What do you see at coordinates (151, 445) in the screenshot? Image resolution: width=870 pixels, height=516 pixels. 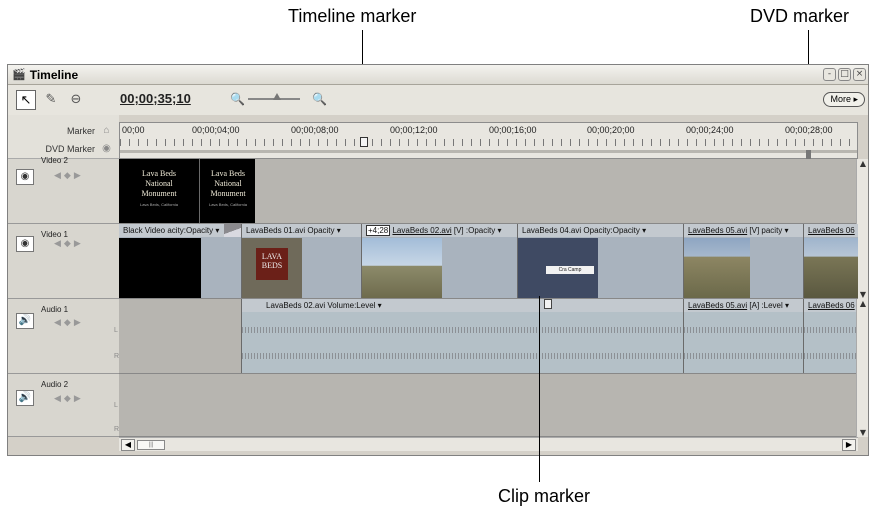 I see `horizontal-scroll-thumb: |||` at bounding box center [151, 445].